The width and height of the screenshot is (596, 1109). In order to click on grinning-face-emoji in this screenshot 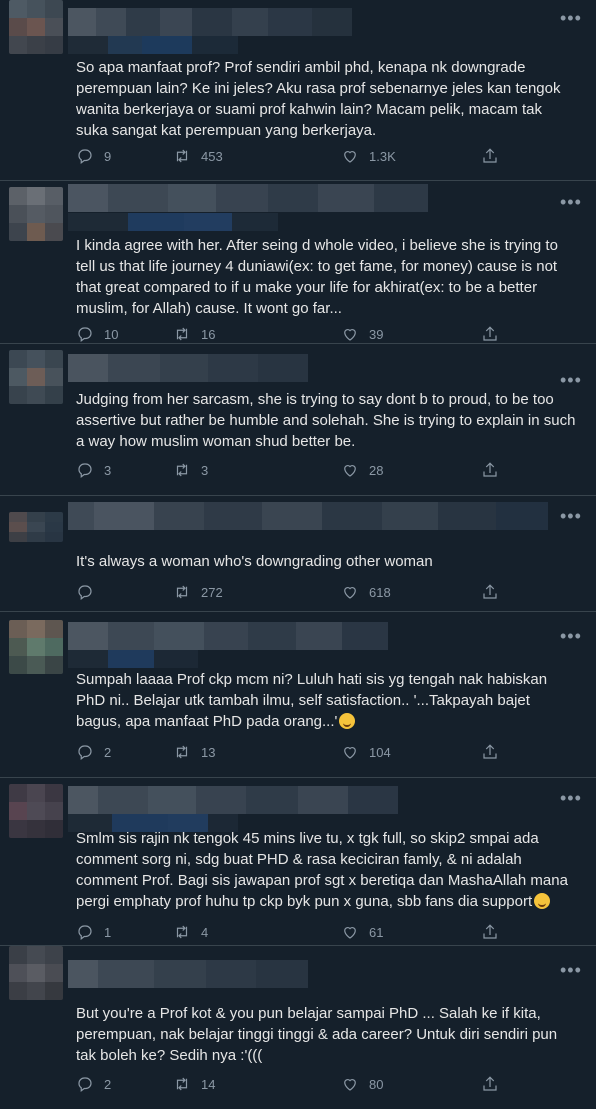, I will do `click(542, 901)`.